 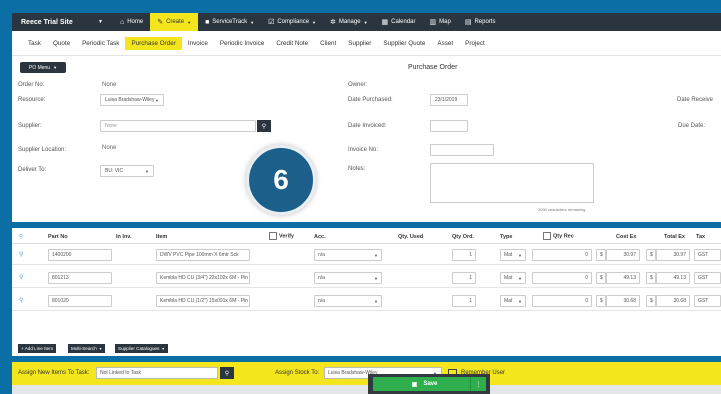 What do you see at coordinates (271, 22) in the screenshot?
I see `check-square-icon: ☑` at bounding box center [271, 22].